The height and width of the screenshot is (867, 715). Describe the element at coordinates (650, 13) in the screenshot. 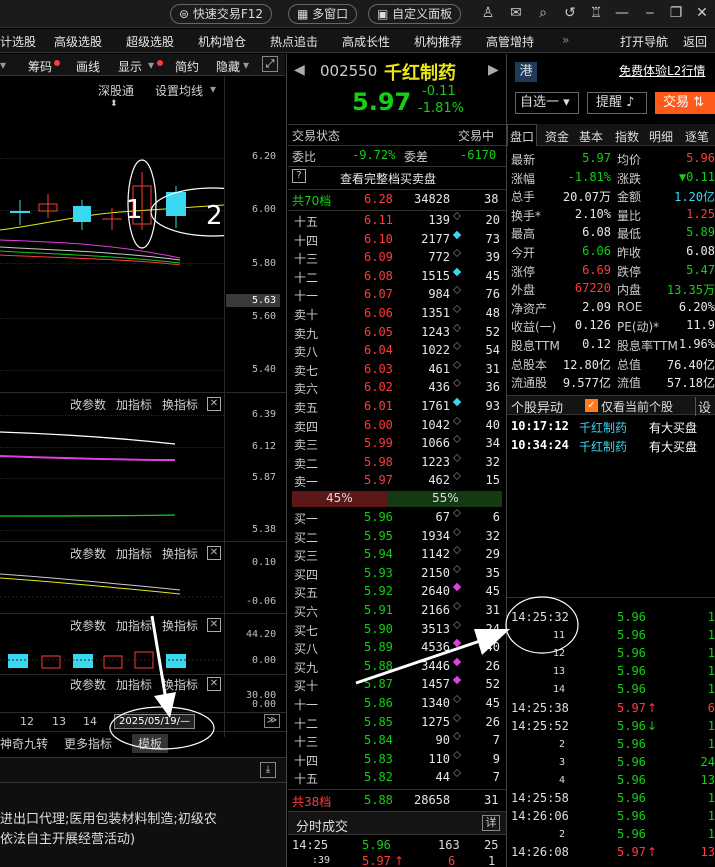

I see `minimize-window-icon: ‒` at that location.